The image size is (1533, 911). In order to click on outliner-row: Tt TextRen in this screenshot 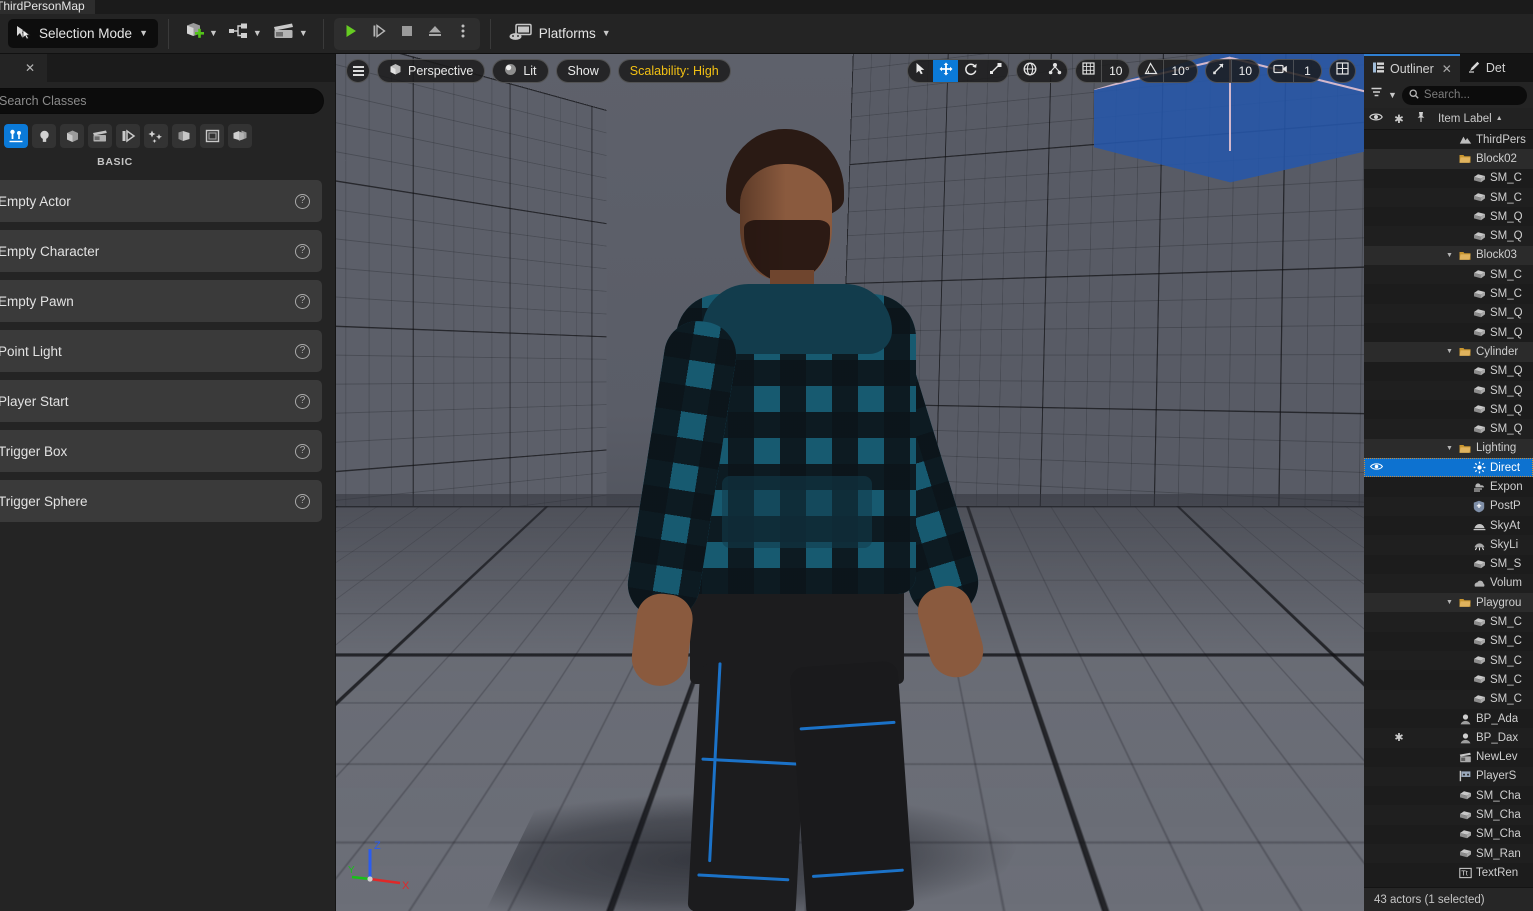, I will do `click(1448, 872)`.